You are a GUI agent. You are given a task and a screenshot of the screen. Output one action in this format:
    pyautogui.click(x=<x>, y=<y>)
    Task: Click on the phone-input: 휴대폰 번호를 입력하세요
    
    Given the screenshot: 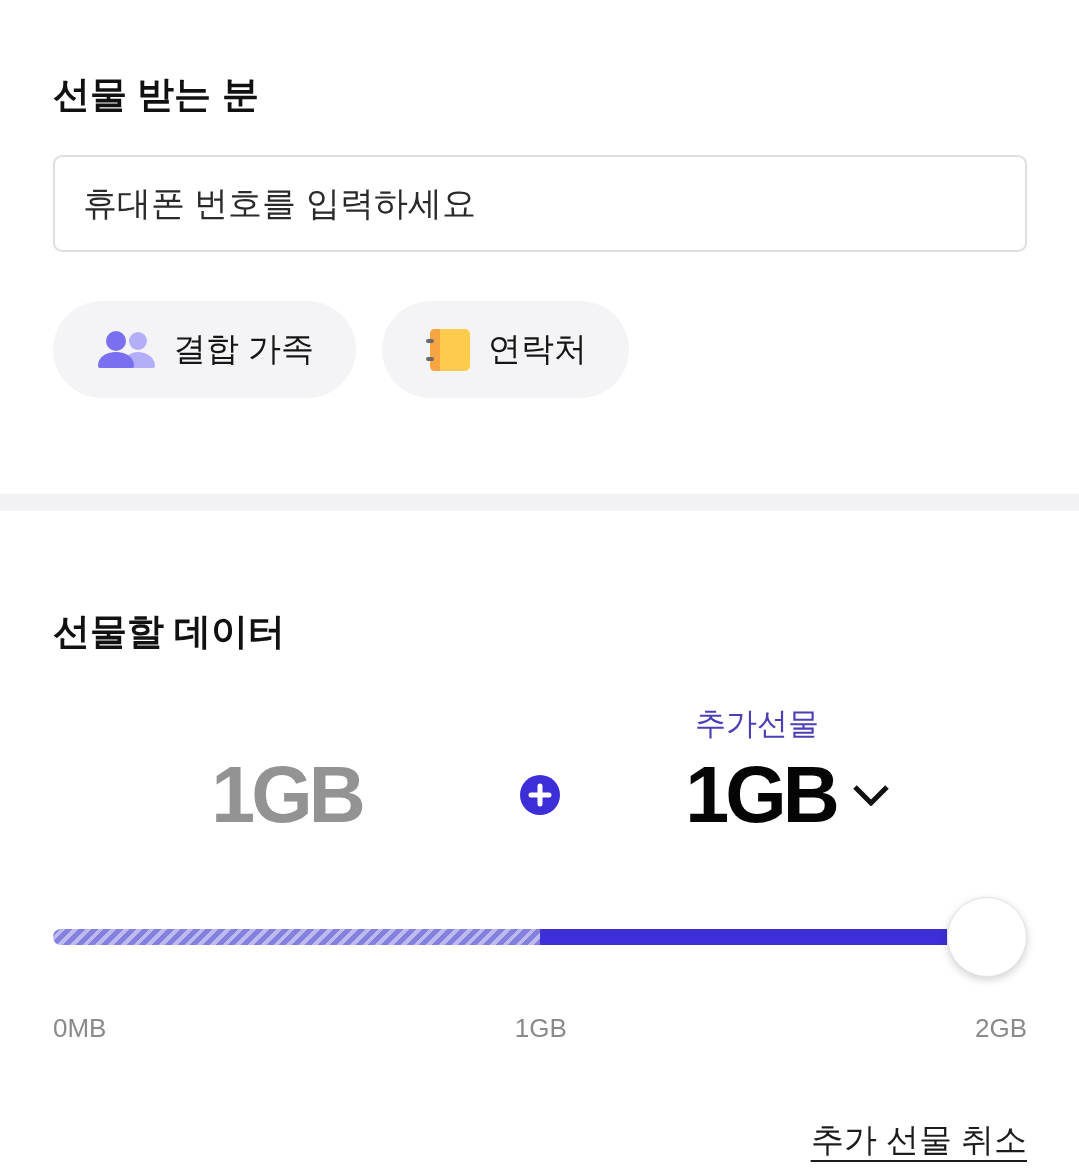 What is the action you would take?
    pyautogui.click(x=540, y=203)
    